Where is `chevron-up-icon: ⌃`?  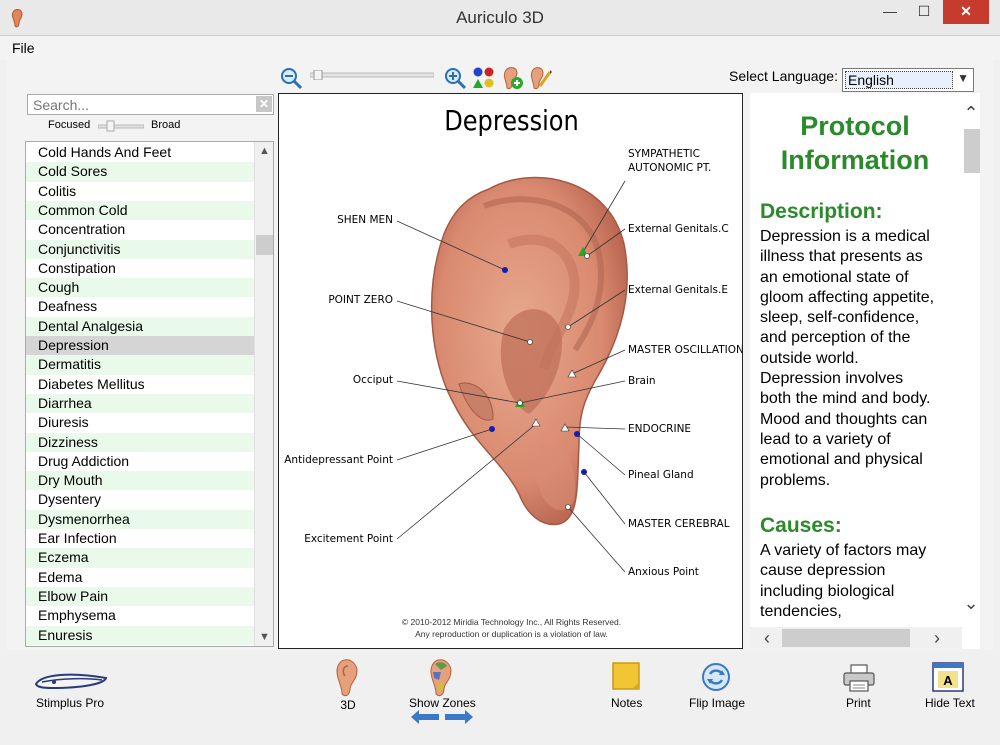 chevron-up-icon: ⌃ is located at coordinates (971, 113).